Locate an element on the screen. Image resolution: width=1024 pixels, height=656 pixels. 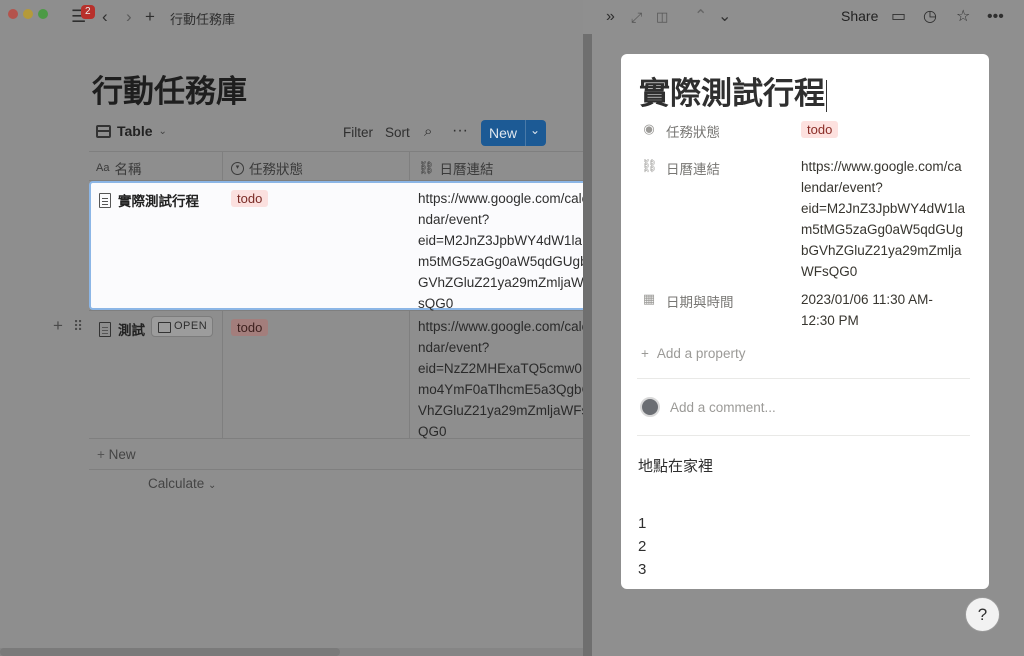
next-record-icon: ⌄ is located at coordinates (724, 17).